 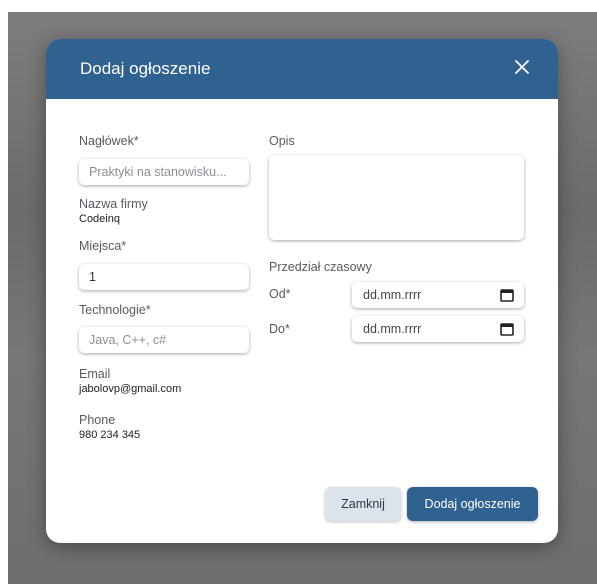 I want to click on close-button, so click(x=522, y=67).